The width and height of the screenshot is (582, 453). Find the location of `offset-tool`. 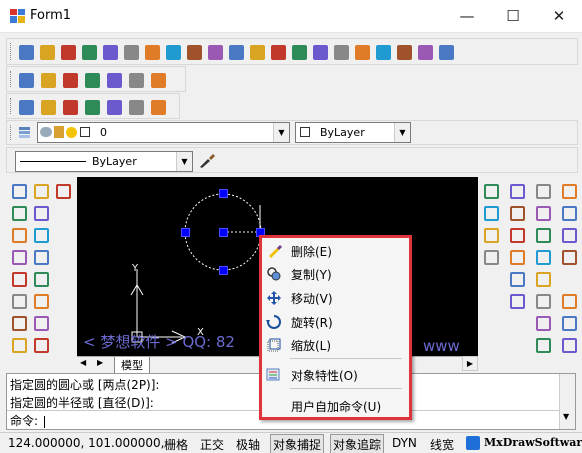

offset-tool is located at coordinates (543, 279).